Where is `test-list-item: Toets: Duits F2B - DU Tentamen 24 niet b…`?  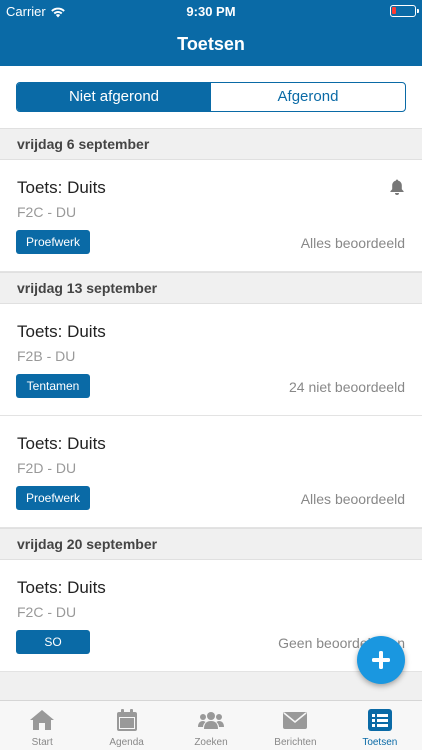
test-list-item: Toets: Duits F2B - DU Tentamen 24 niet b… is located at coordinates (211, 360).